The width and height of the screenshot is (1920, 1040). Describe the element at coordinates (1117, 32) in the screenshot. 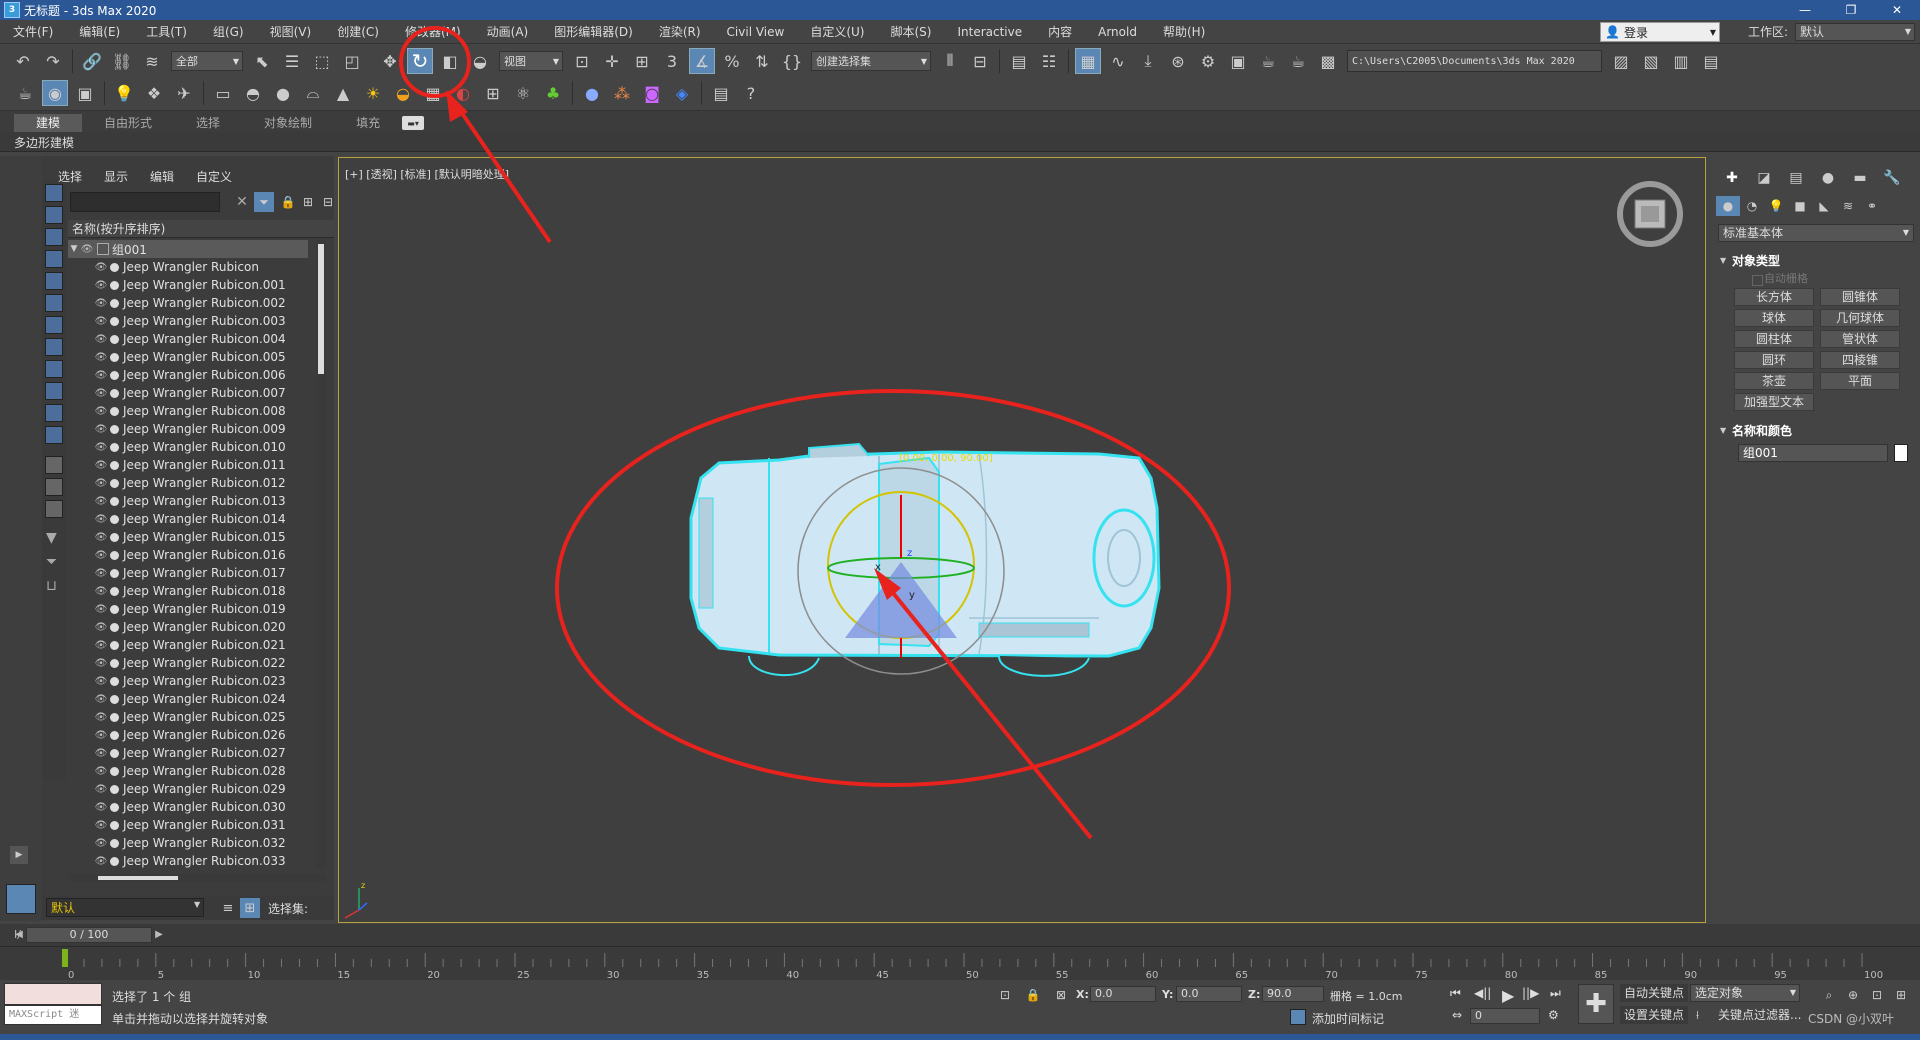

I see `menu-item: Arnold` at that location.